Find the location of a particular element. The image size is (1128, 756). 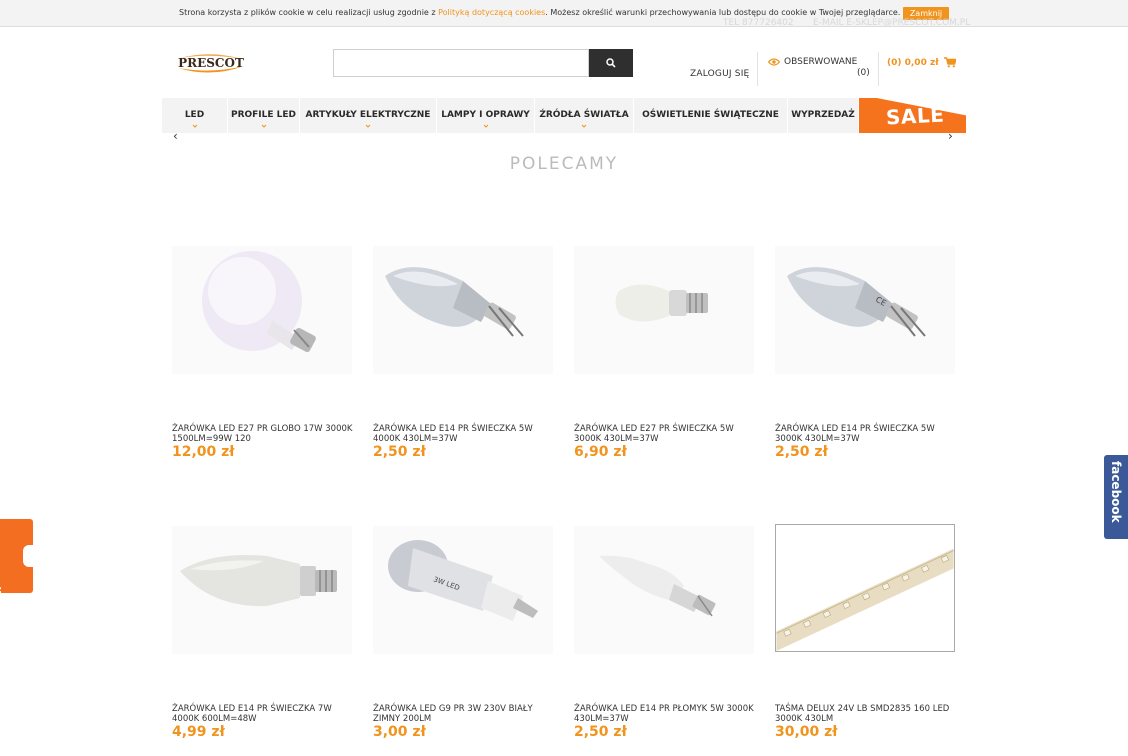

nav-label: PROFILE LED is located at coordinates (263, 115).